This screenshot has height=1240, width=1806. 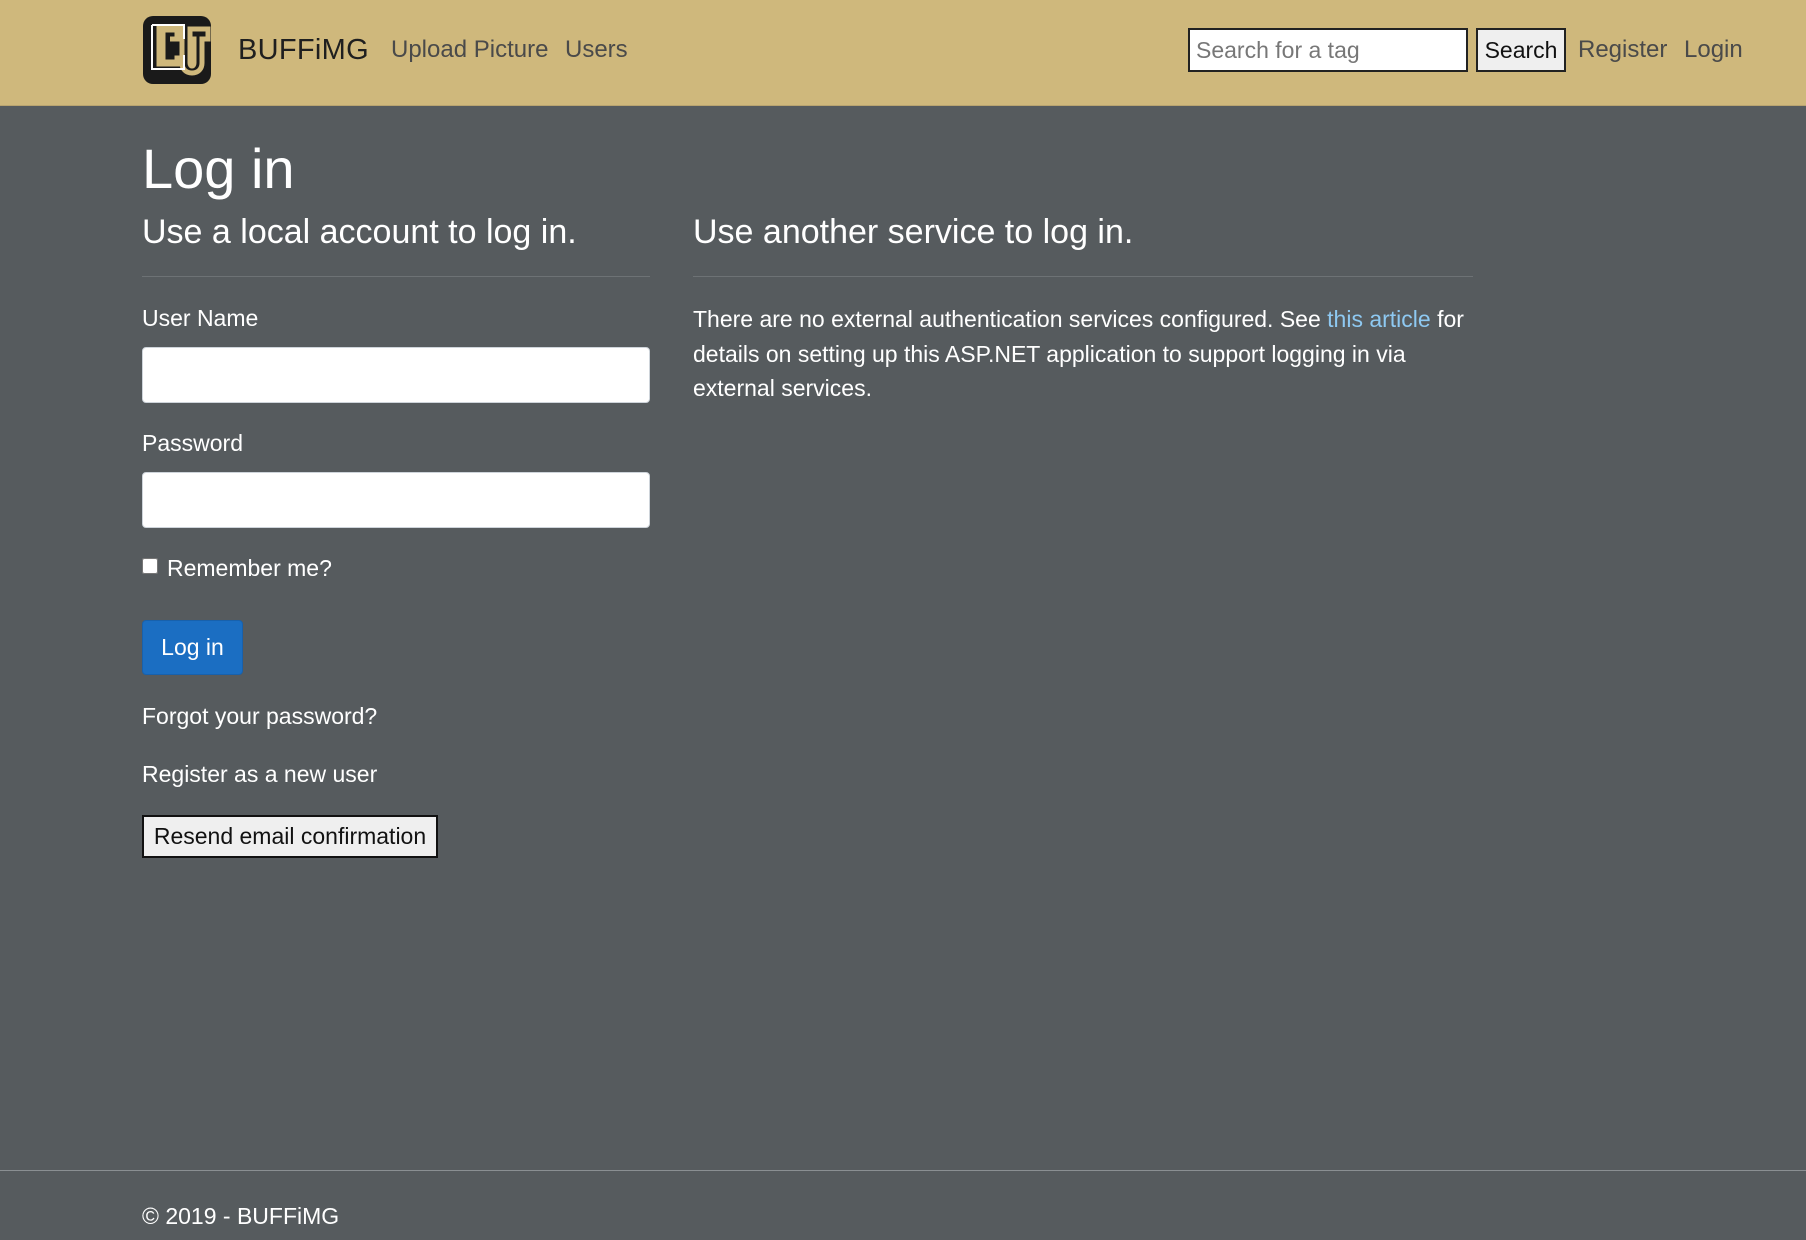 What do you see at coordinates (903, 1170) in the screenshot?
I see `footer-divider` at bounding box center [903, 1170].